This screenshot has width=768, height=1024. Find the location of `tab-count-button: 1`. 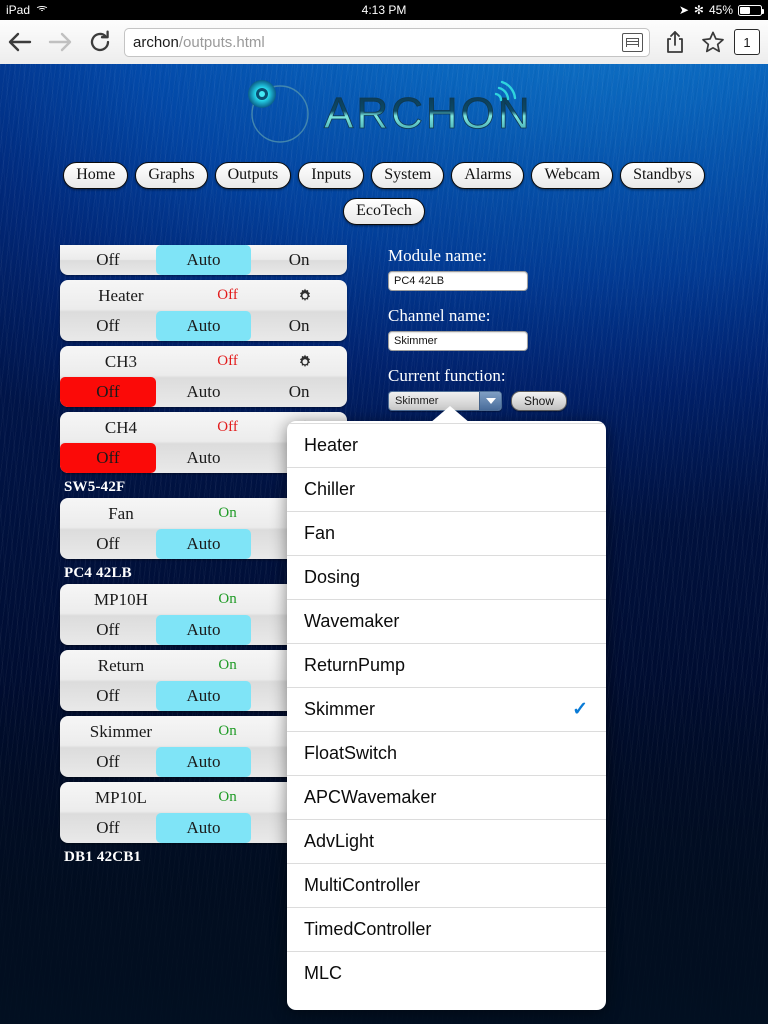

tab-count-button: 1 is located at coordinates (747, 42).